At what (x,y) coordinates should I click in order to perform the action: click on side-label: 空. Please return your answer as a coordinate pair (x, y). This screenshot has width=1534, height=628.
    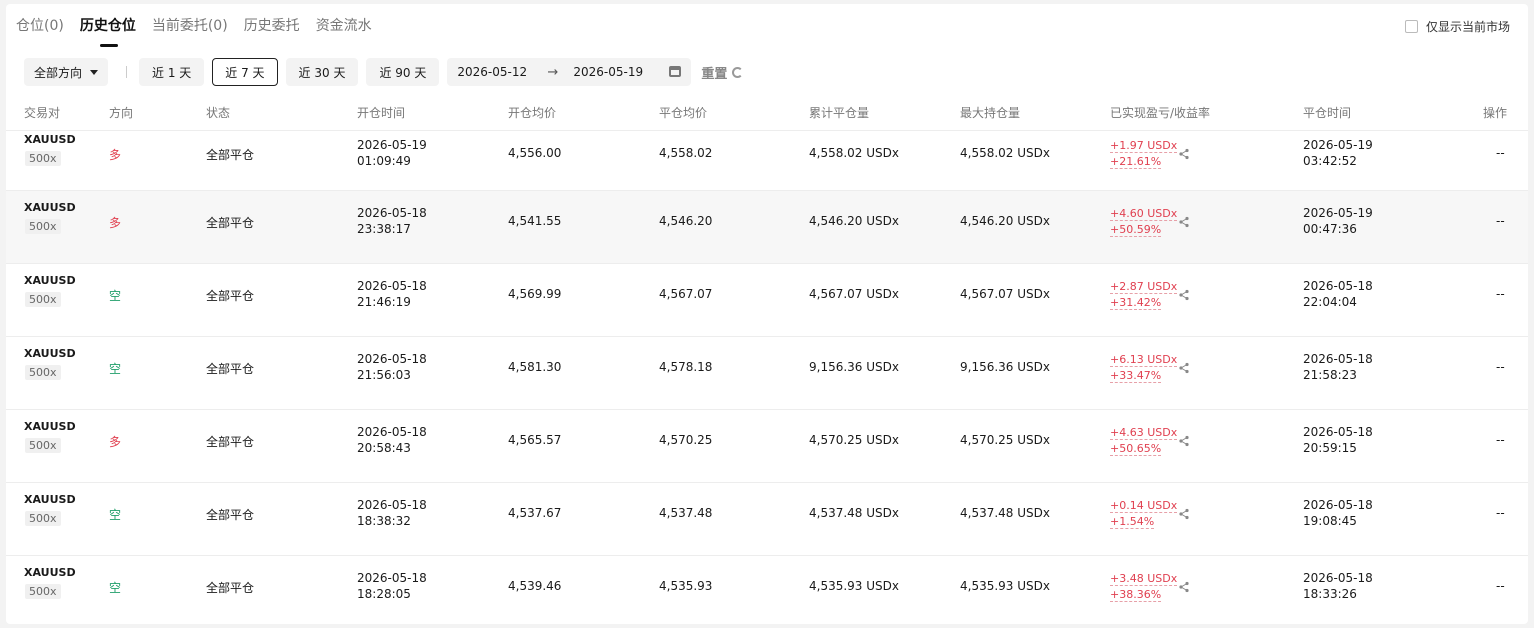
    Looking at the image, I should click on (115, 296).